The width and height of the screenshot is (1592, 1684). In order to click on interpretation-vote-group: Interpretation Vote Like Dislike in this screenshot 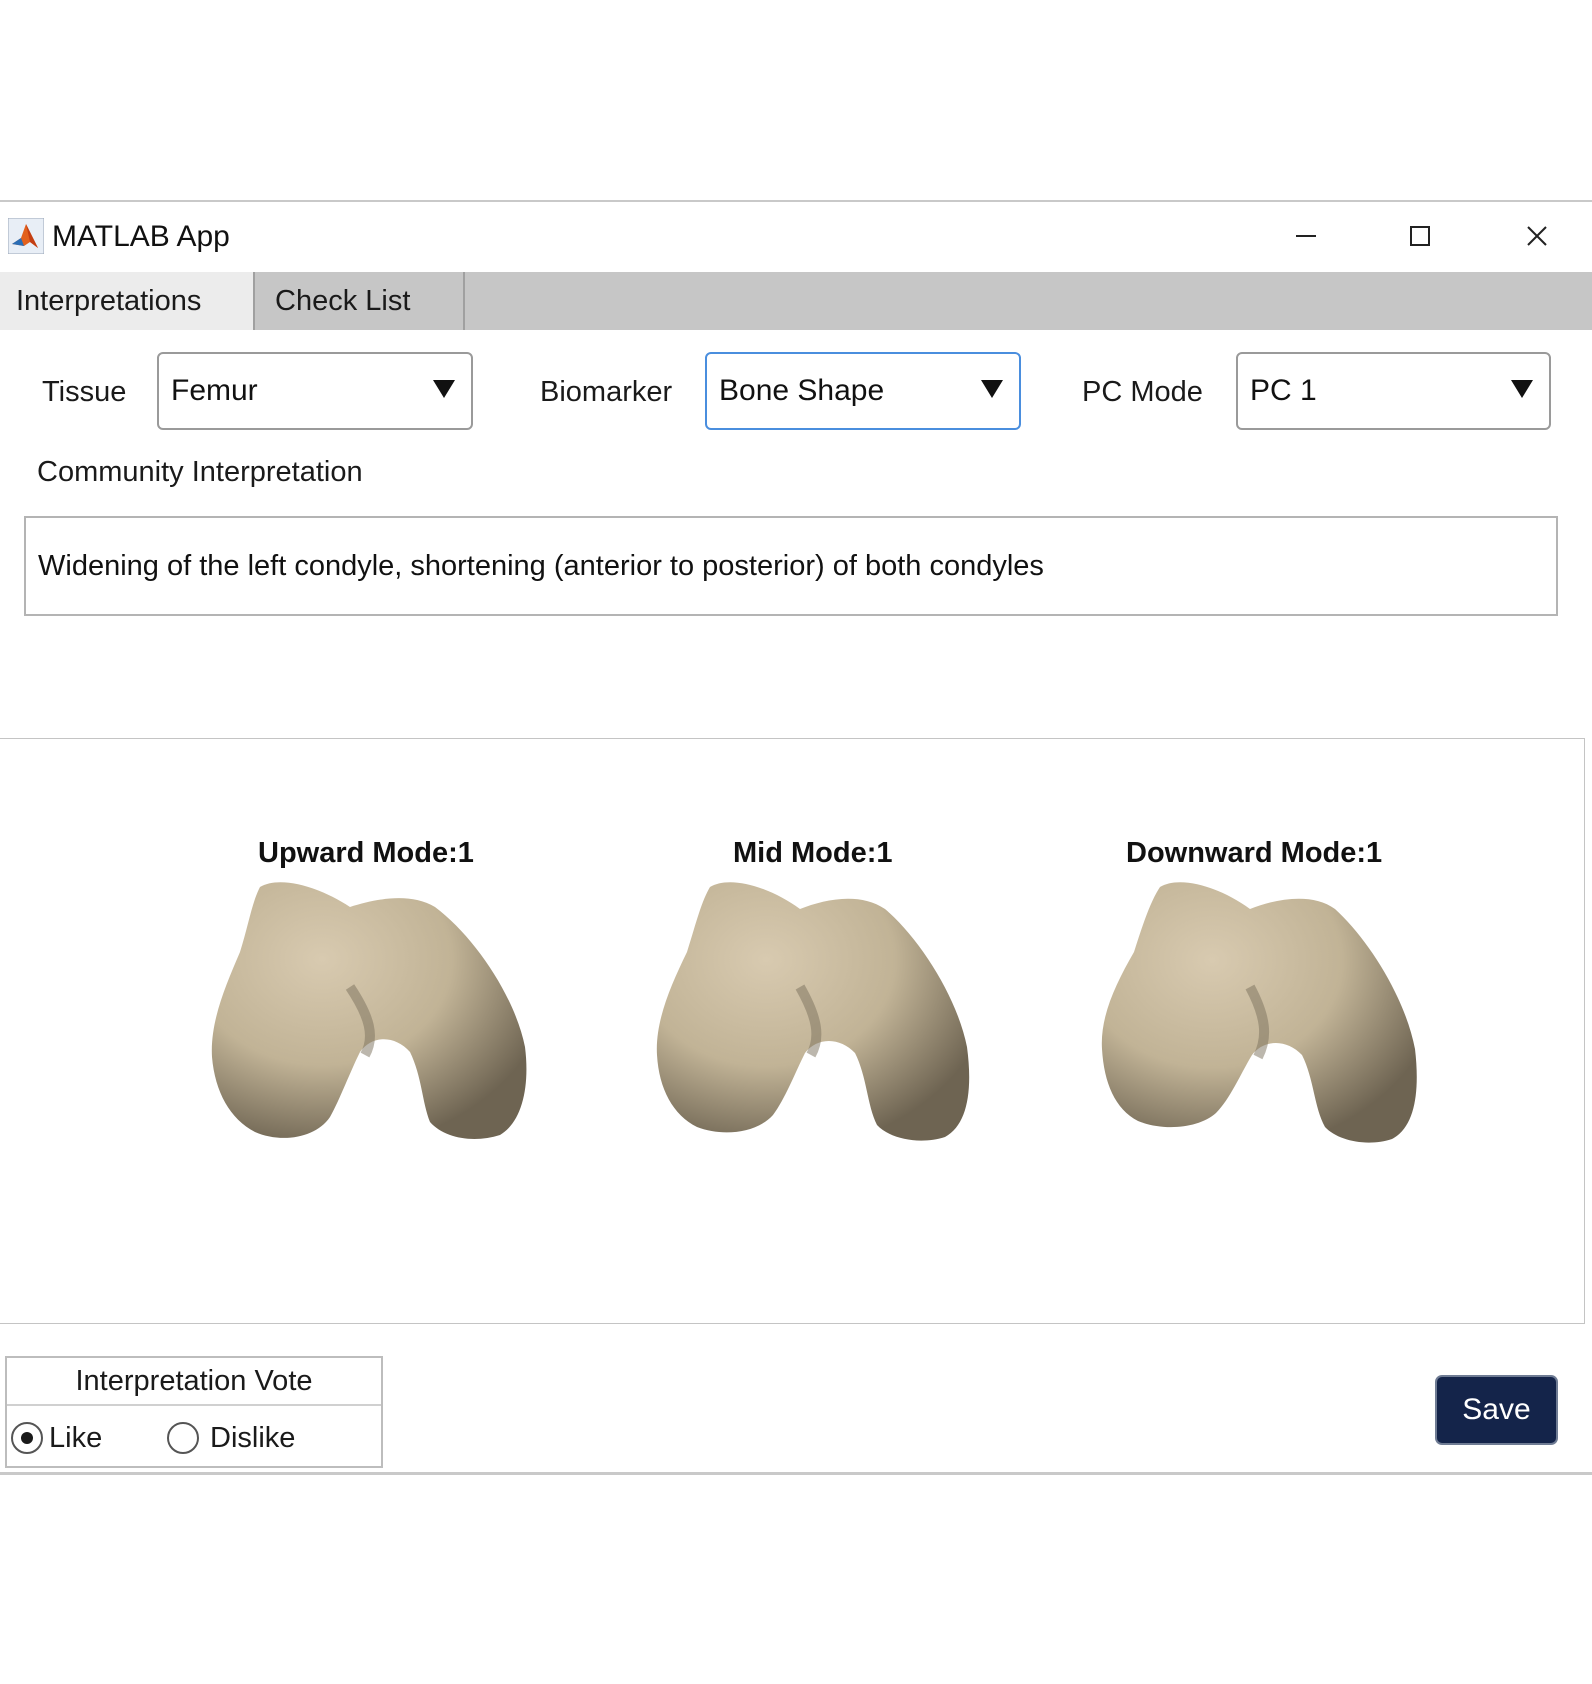, I will do `click(194, 1412)`.